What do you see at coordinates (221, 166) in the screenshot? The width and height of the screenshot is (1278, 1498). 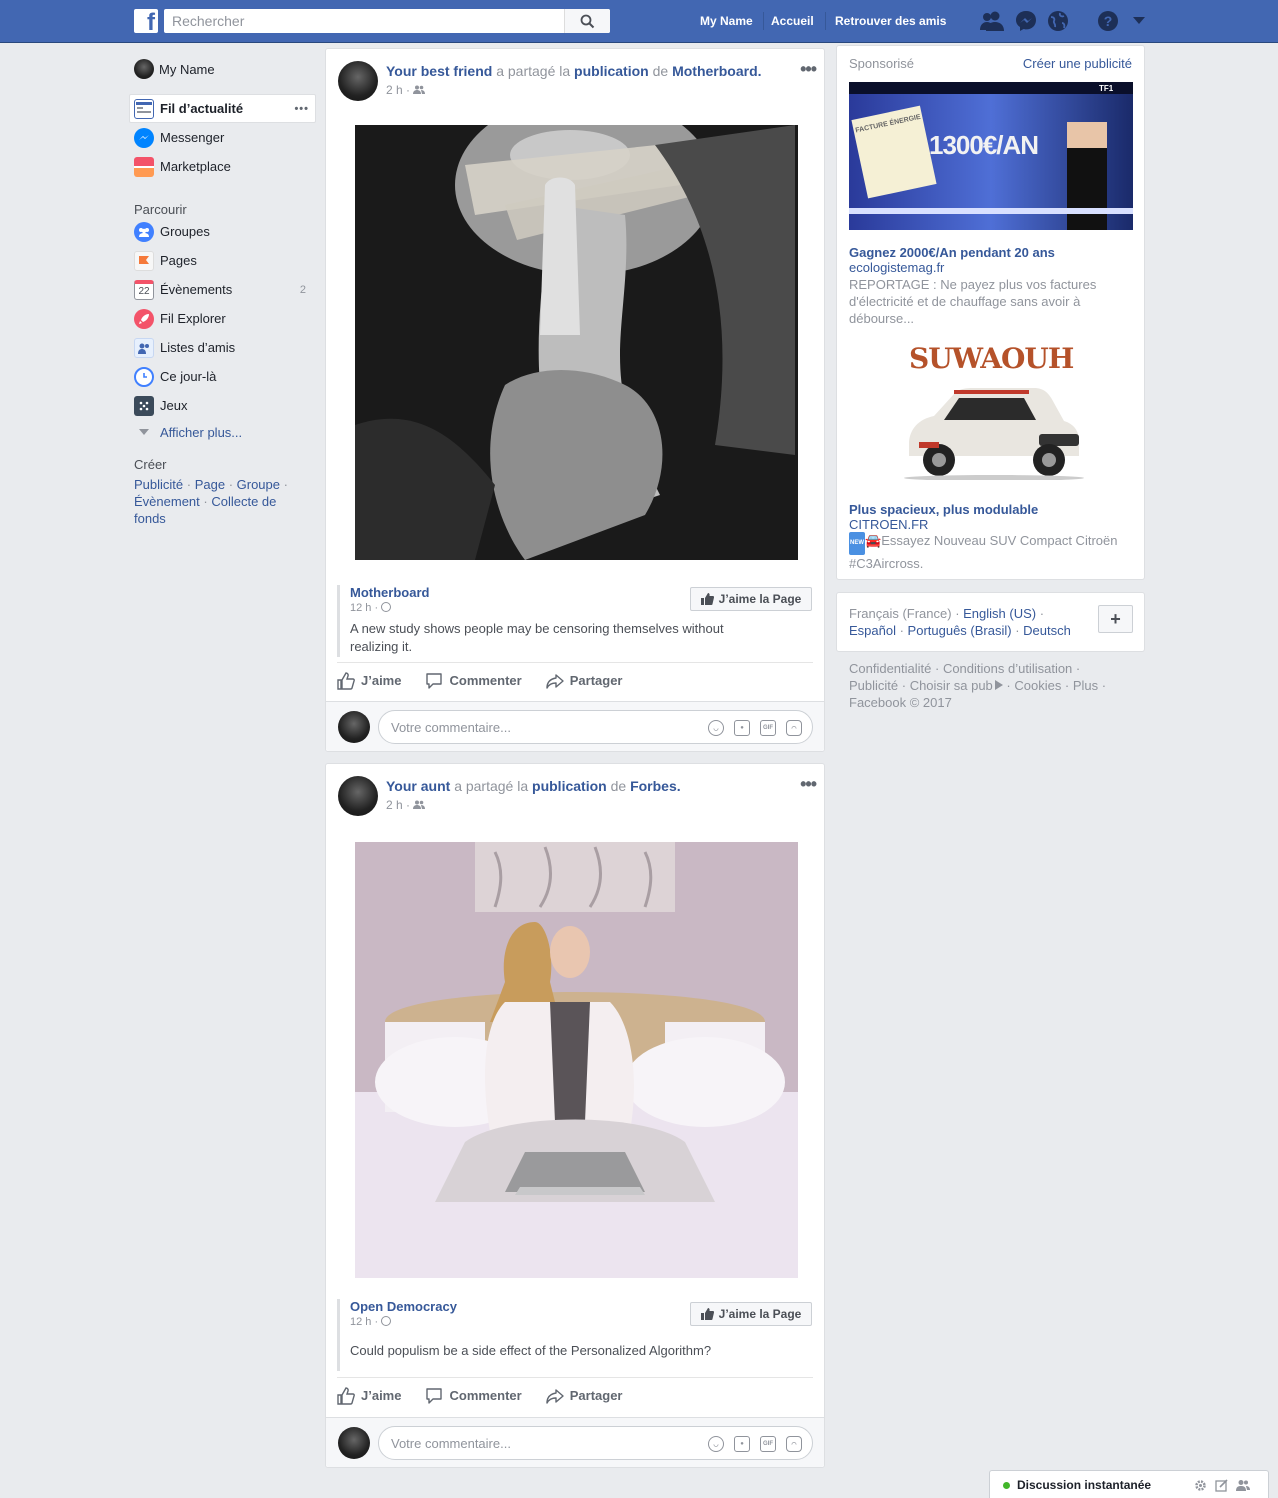 I see `sidebar-item-marketplace: Marketplace` at bounding box center [221, 166].